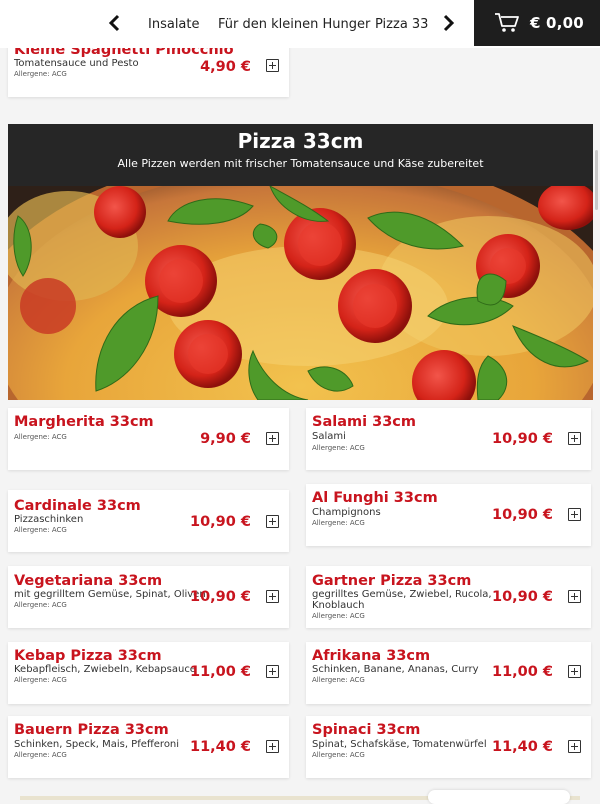 This screenshot has width=600, height=804. What do you see at coordinates (88, 581) in the screenshot?
I see `item-name: Vegetariana 33cm` at bounding box center [88, 581].